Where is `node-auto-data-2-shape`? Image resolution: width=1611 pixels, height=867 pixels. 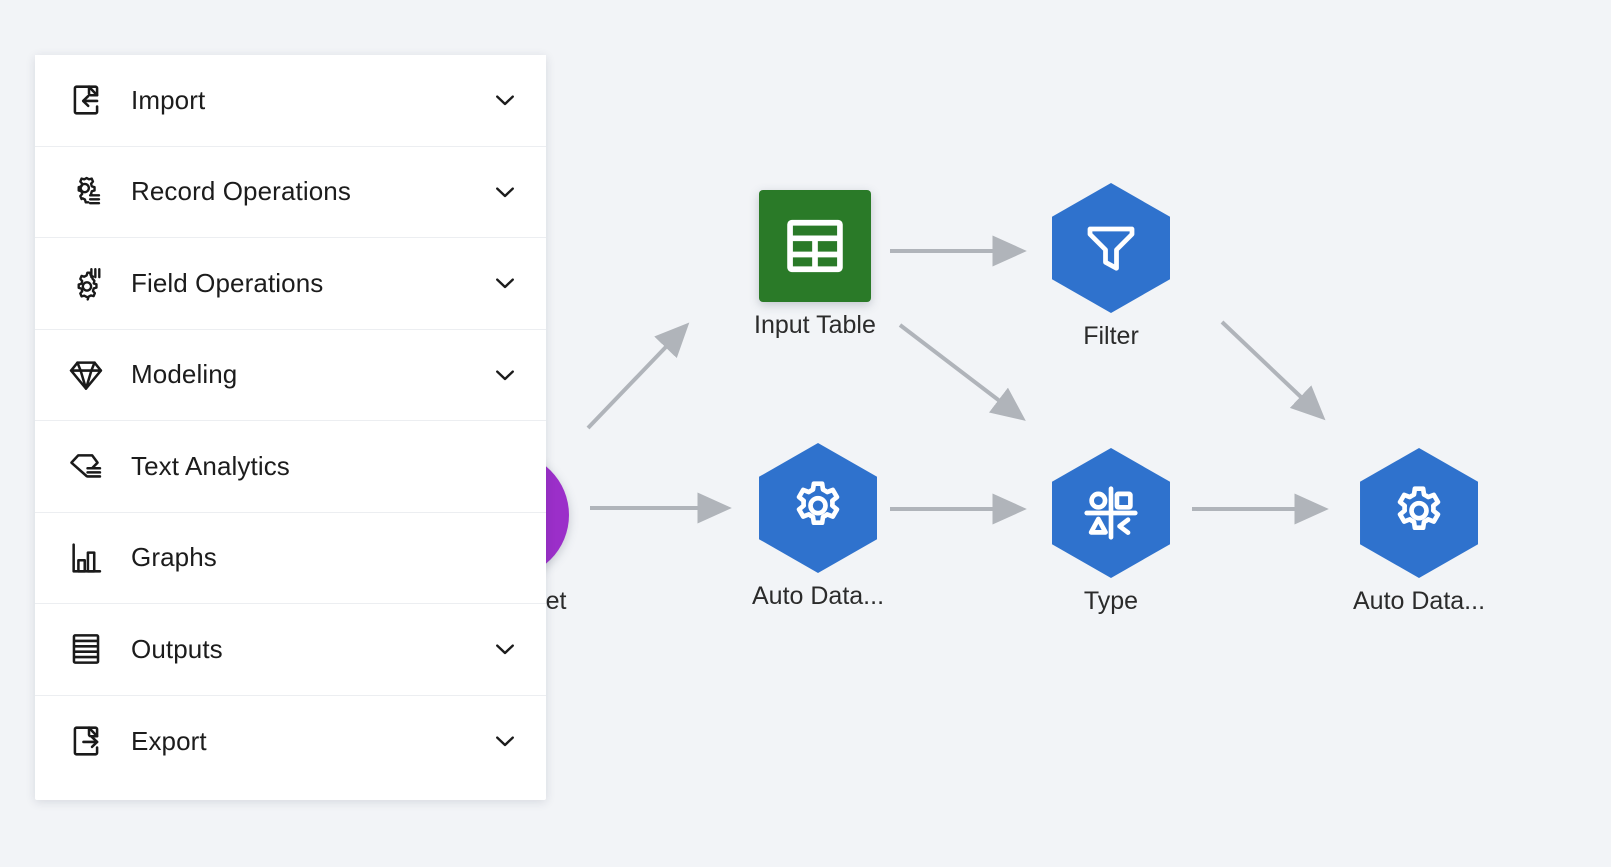
node-auto-data-2-shape is located at coordinates (1419, 513).